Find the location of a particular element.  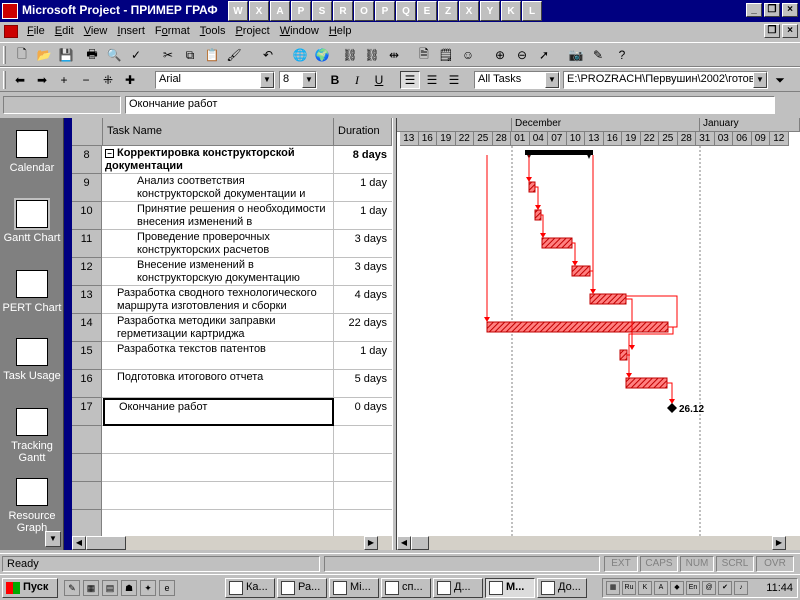

print-icon: 🖶 is located at coordinates (92, 55).